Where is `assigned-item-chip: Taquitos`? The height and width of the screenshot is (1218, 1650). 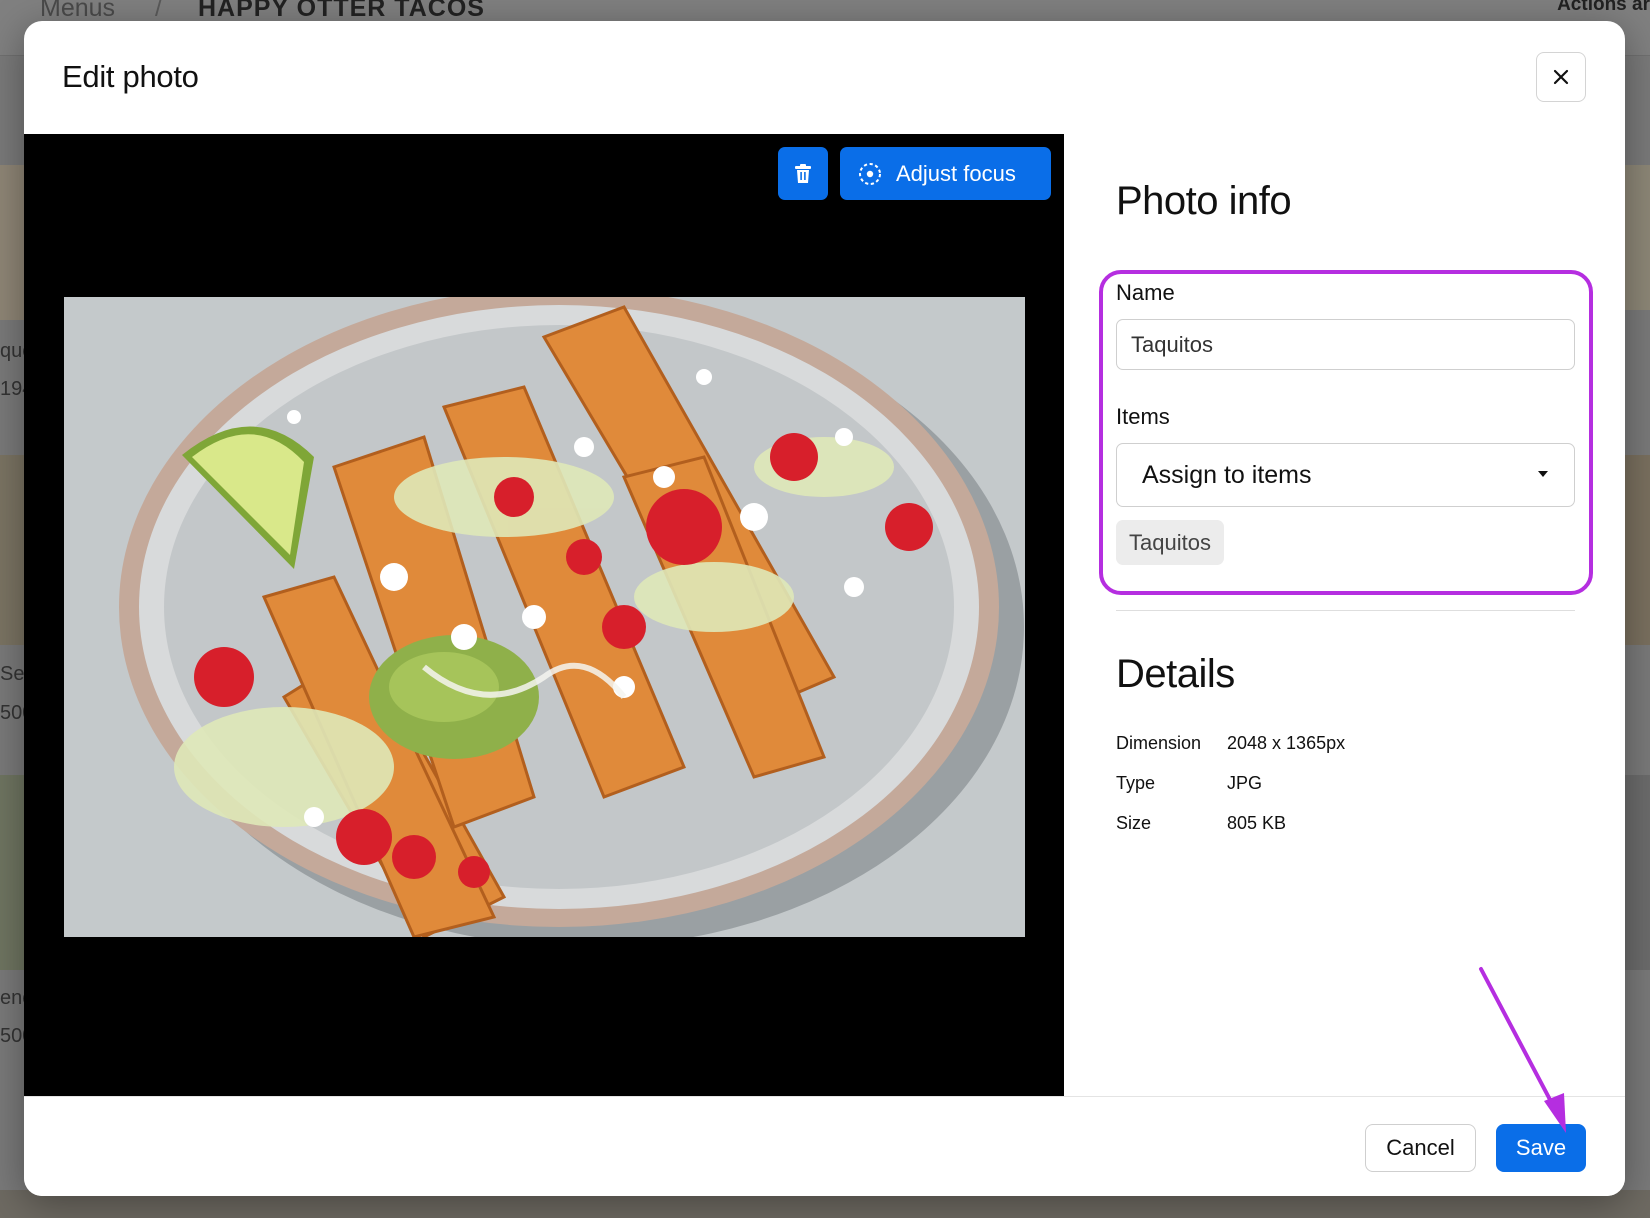
assigned-item-chip: Taquitos is located at coordinates (1170, 542).